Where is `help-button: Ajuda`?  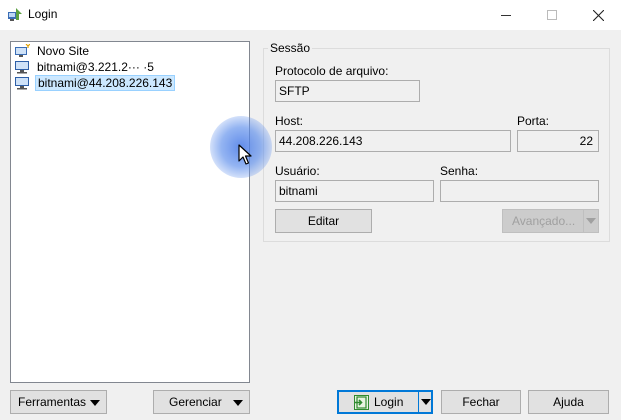 help-button: Ajuda is located at coordinates (568, 402).